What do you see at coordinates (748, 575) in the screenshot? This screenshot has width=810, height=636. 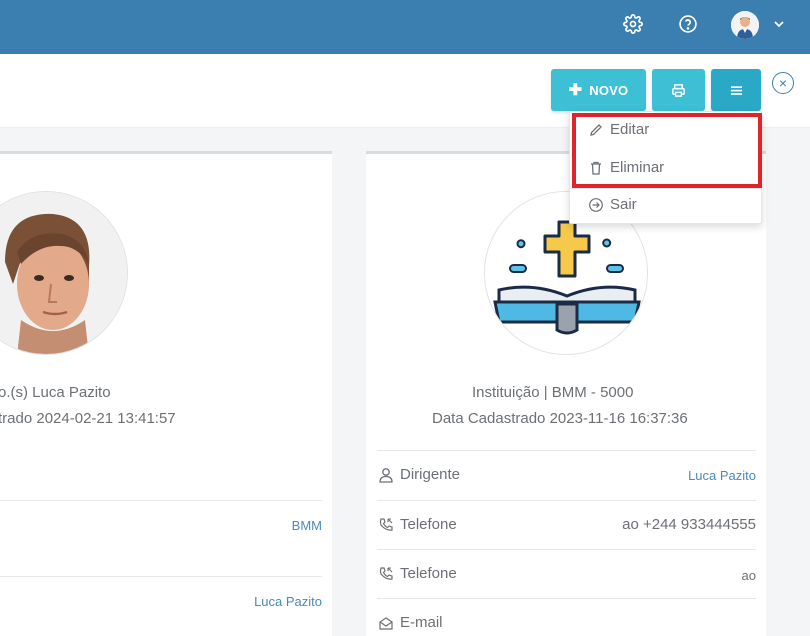 I see `row-value: ao` at bounding box center [748, 575].